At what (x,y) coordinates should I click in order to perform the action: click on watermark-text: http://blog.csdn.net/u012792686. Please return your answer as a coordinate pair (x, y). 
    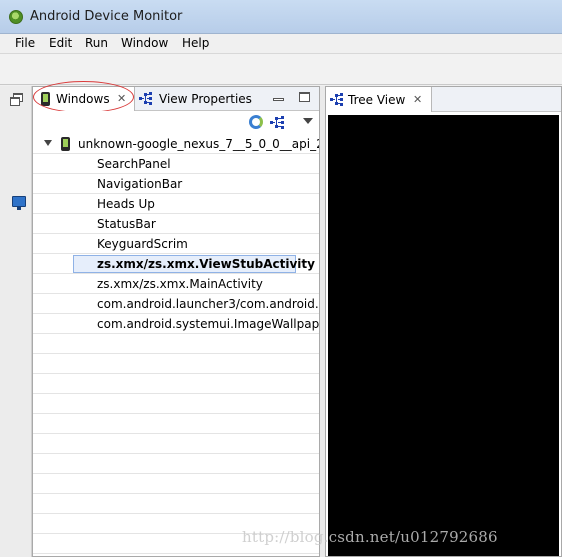
    Looking at the image, I should click on (370, 537).